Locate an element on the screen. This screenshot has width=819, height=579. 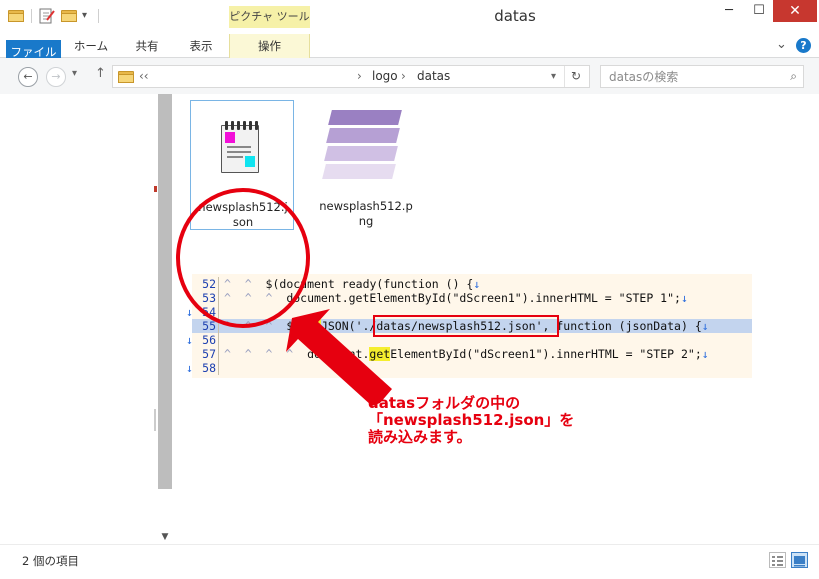
title-bar: ▾ ピクチャ ツール datas ─ ☐ ✕ is located at coordinates (409, 17).